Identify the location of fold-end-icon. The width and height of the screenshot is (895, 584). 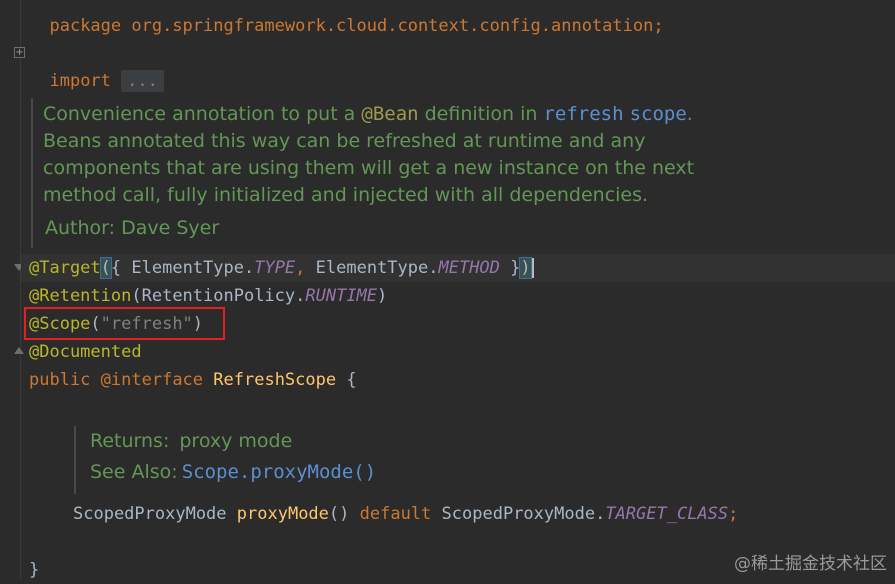
(19, 350).